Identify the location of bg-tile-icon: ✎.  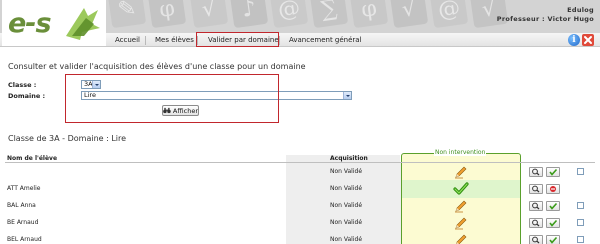
(127, 14).